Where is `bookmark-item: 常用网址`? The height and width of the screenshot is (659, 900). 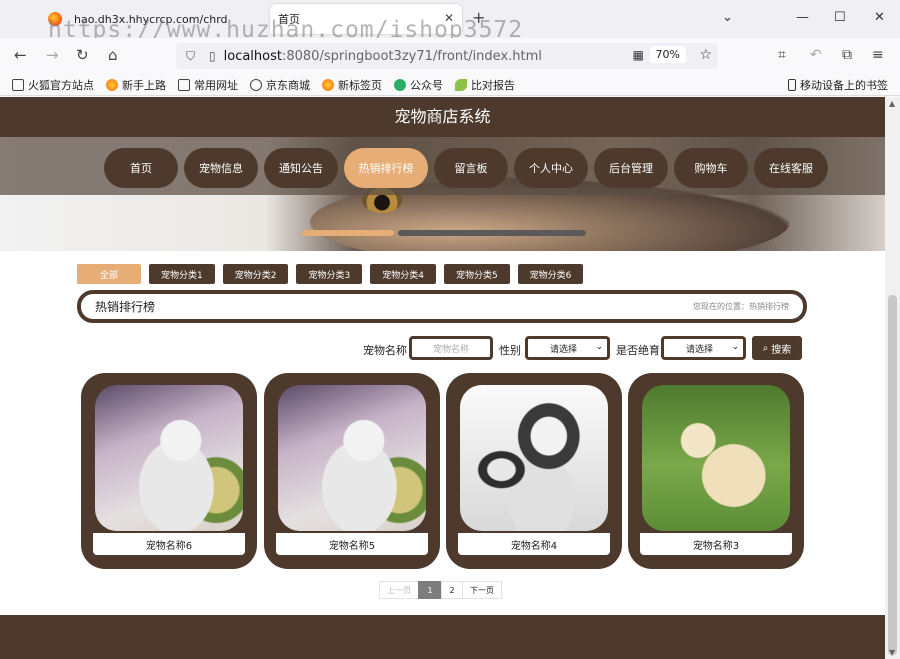
bookmark-item: 常用网址 is located at coordinates (208, 85).